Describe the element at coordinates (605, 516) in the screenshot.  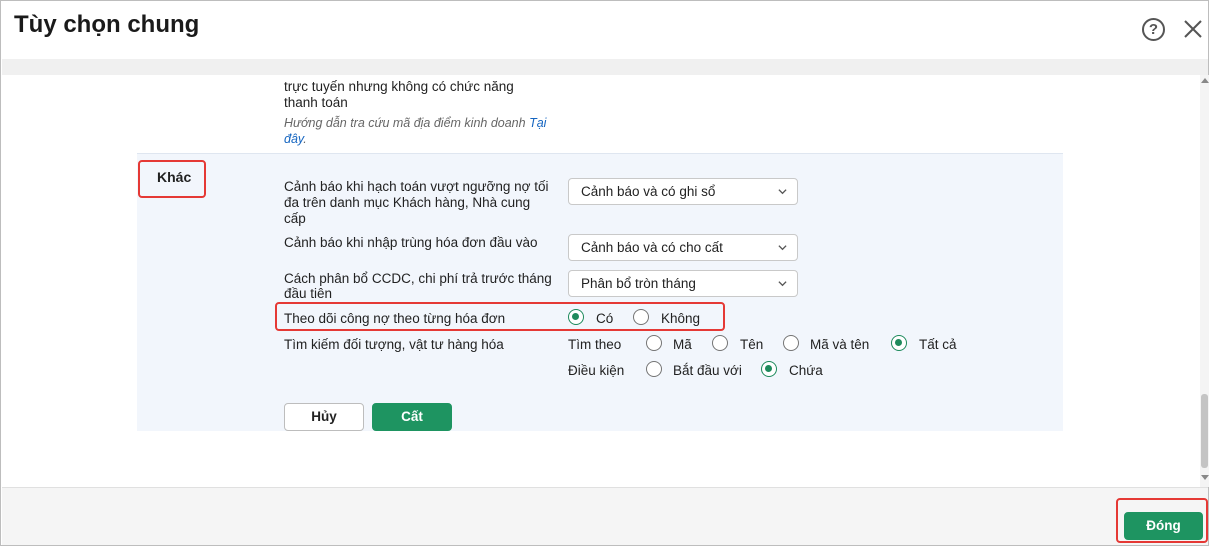
I see `dialog-footer` at that location.